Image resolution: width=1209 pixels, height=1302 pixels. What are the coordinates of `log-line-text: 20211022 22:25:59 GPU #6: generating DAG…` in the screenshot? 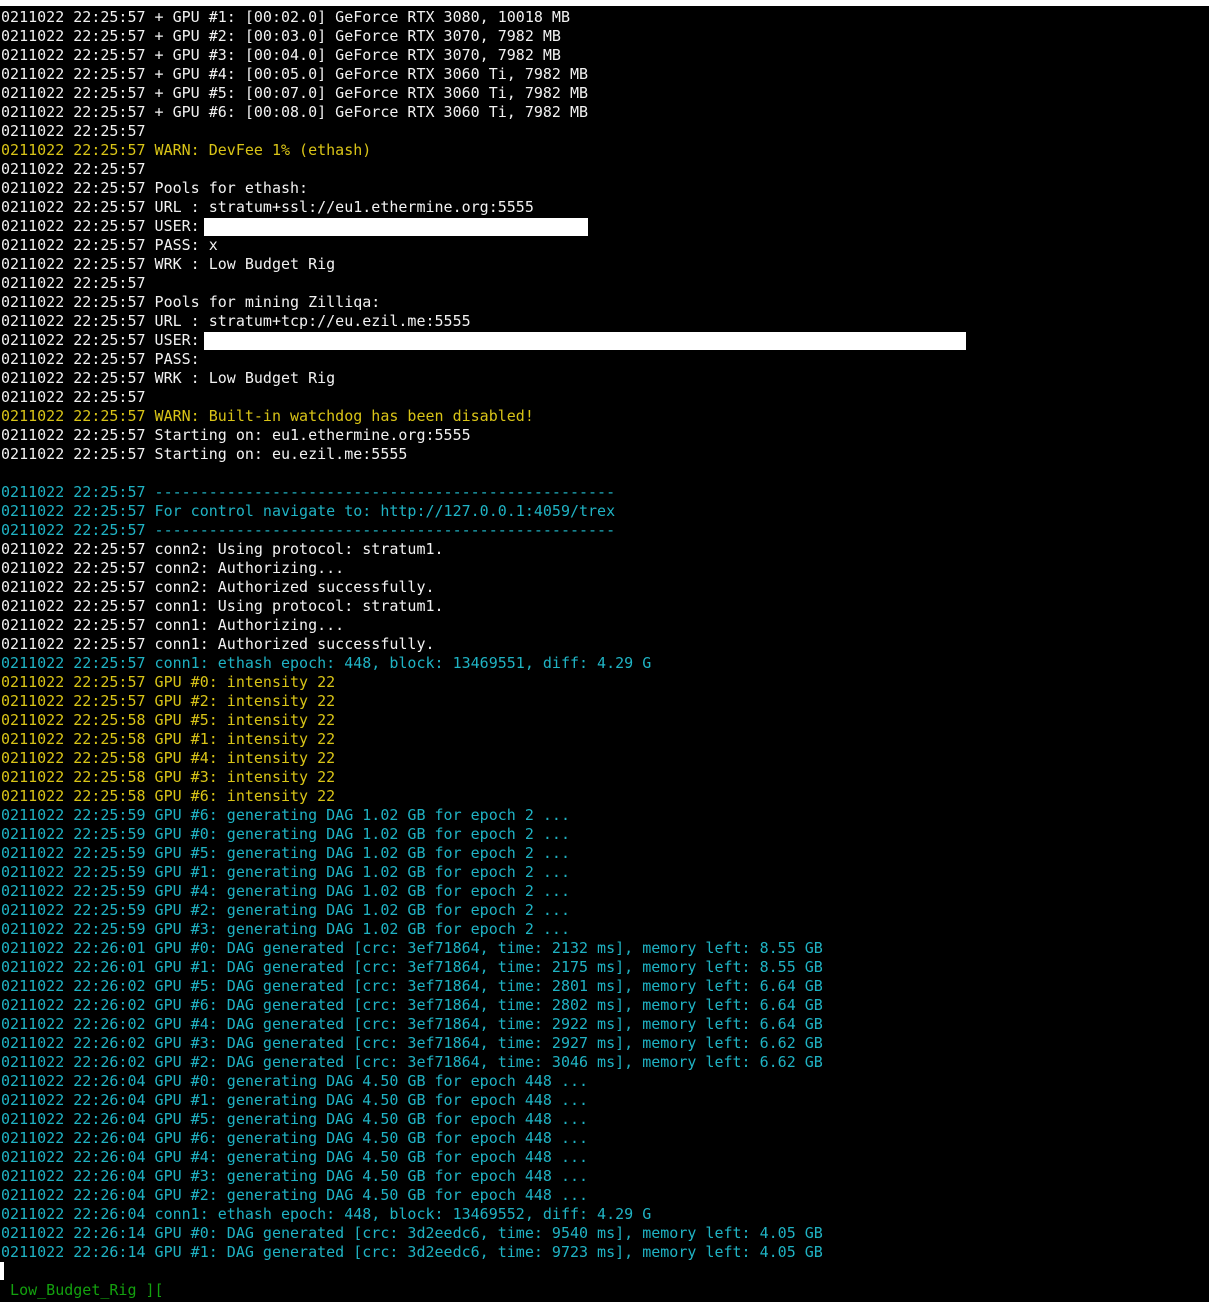 It's located at (285, 815).